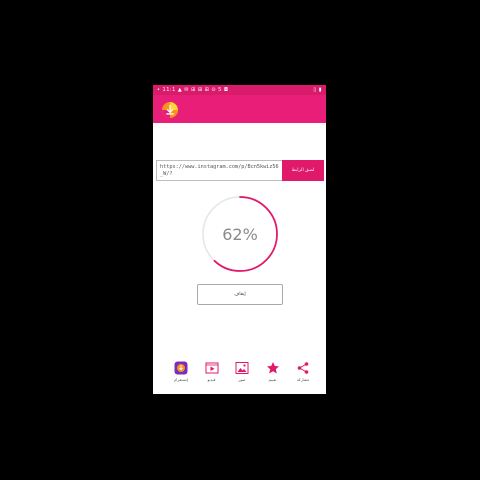 Image resolution: width=480 pixels, height=480 pixels. I want to click on video-icon, so click(212, 368).